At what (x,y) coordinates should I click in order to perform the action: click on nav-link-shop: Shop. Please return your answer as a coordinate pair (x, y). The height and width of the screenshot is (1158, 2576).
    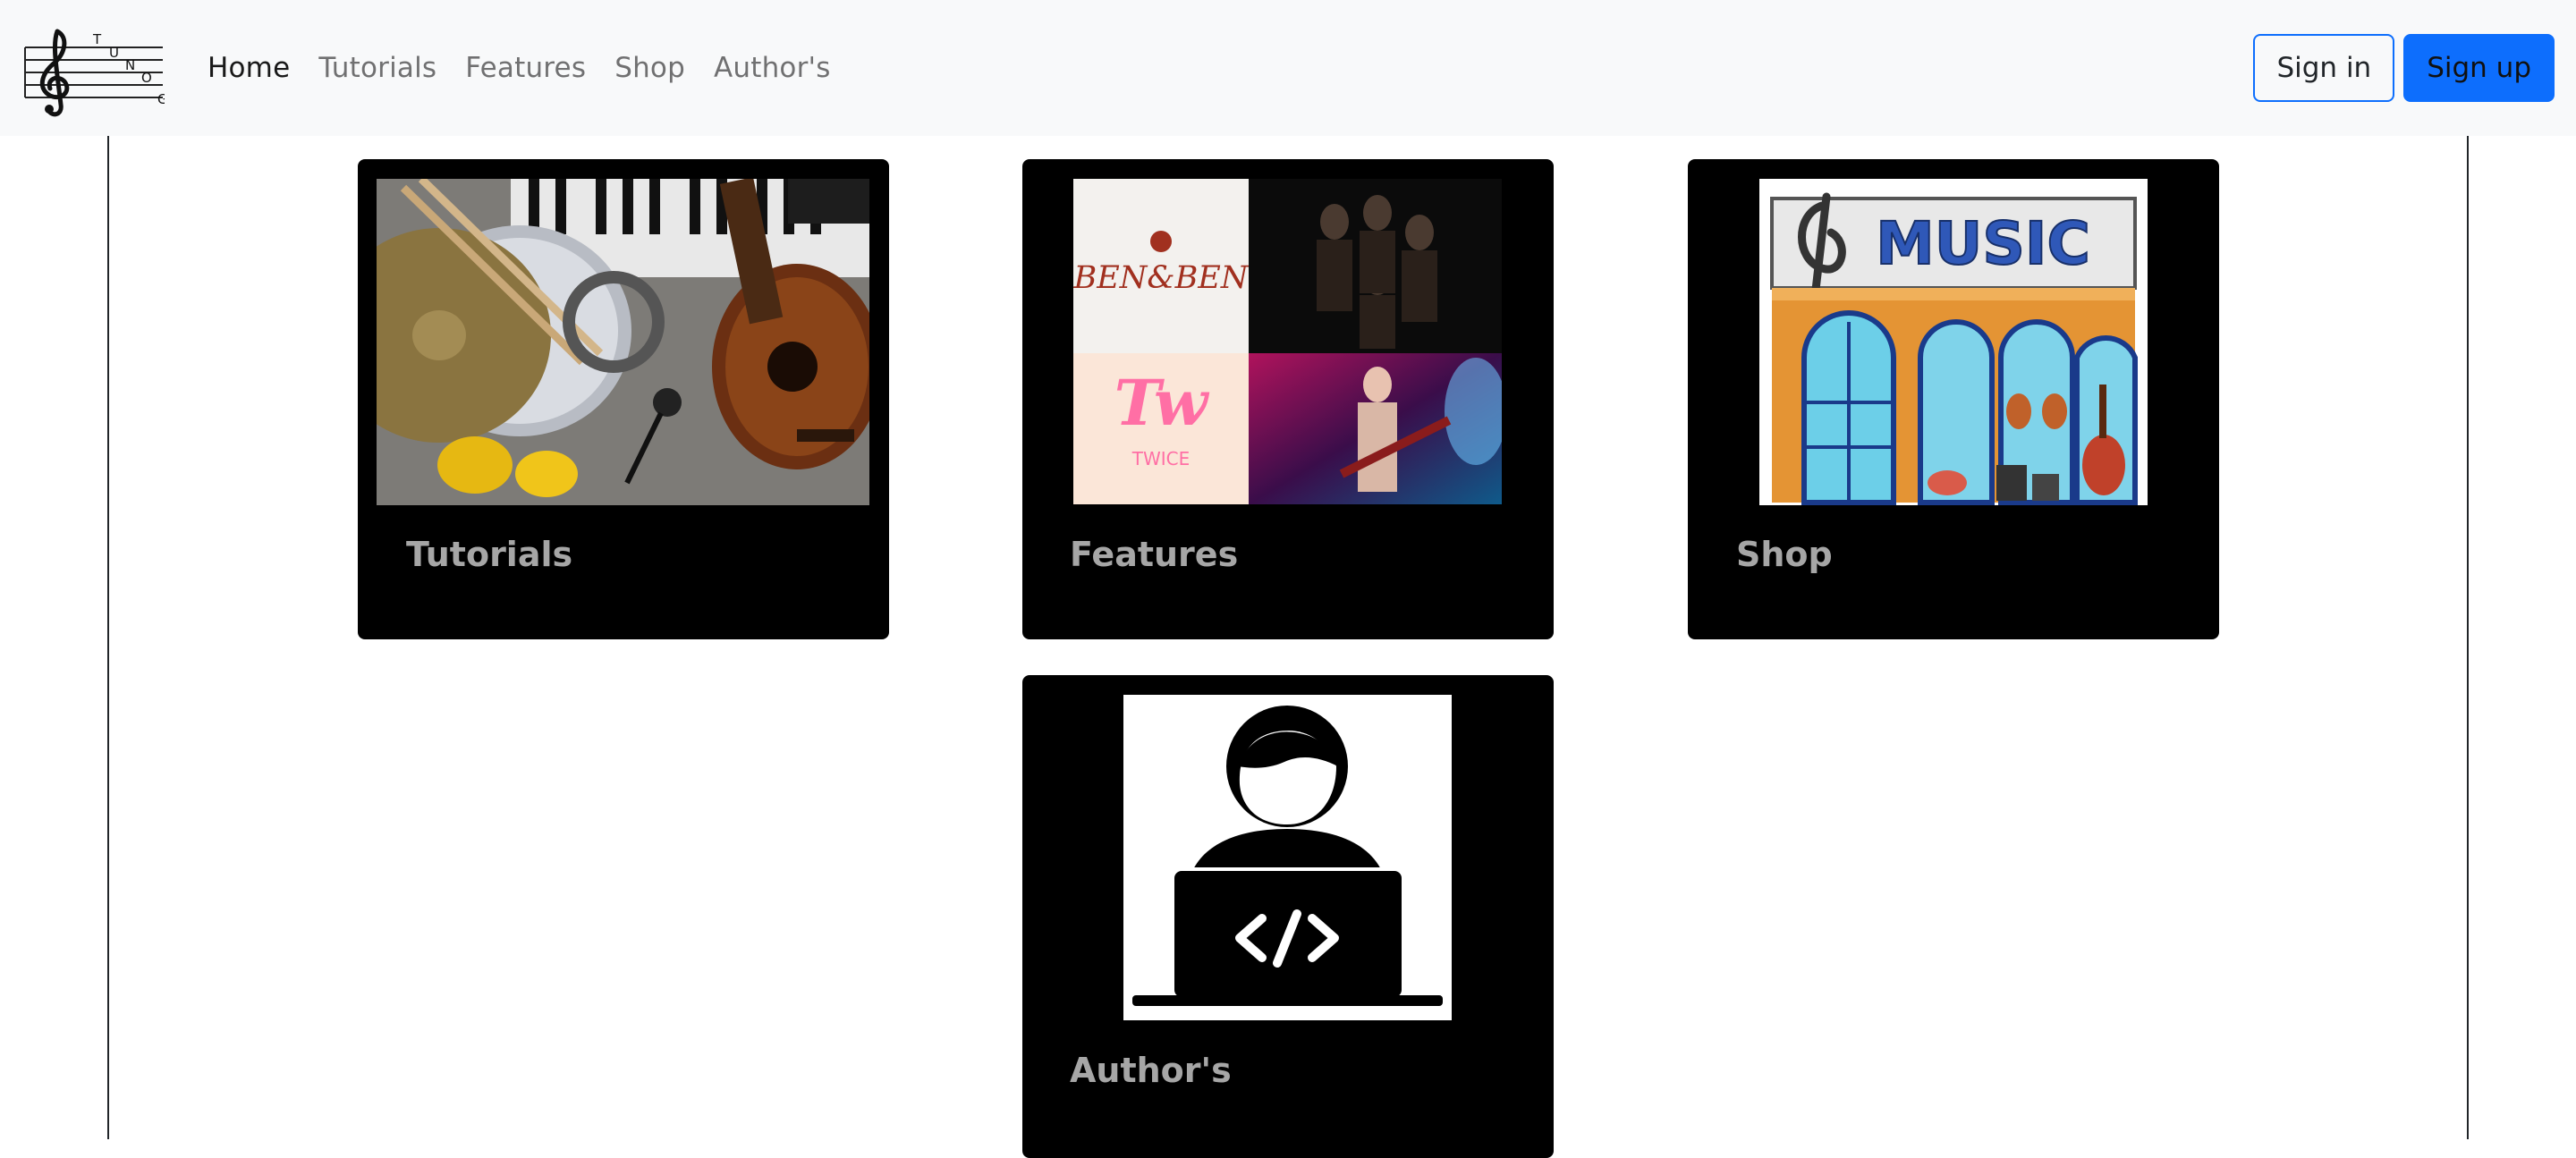
    Looking at the image, I should click on (649, 68).